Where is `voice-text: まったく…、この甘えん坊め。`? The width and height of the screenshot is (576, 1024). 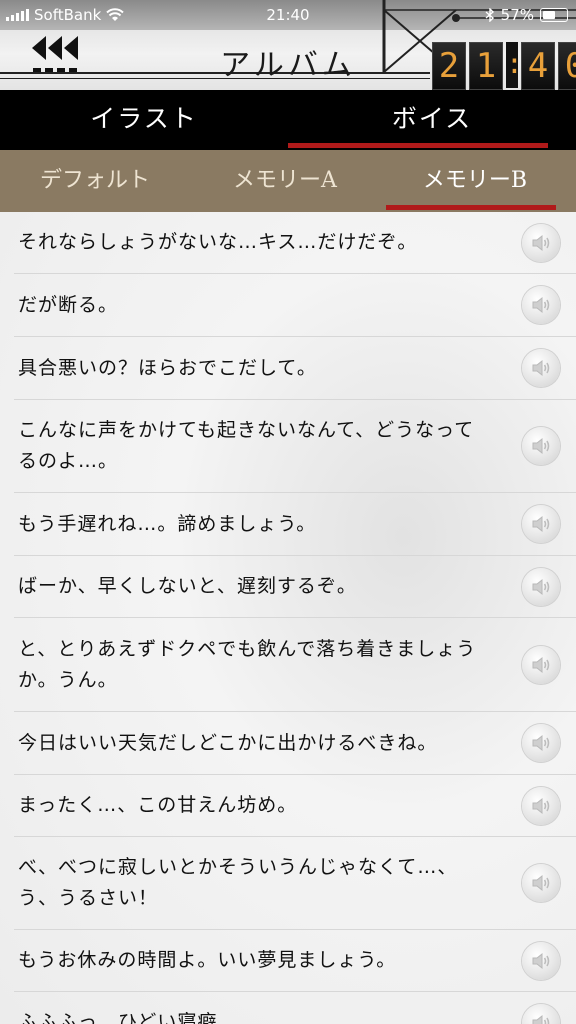
voice-text: まったく…、この甘えん坊め。 is located at coordinates (261, 805).